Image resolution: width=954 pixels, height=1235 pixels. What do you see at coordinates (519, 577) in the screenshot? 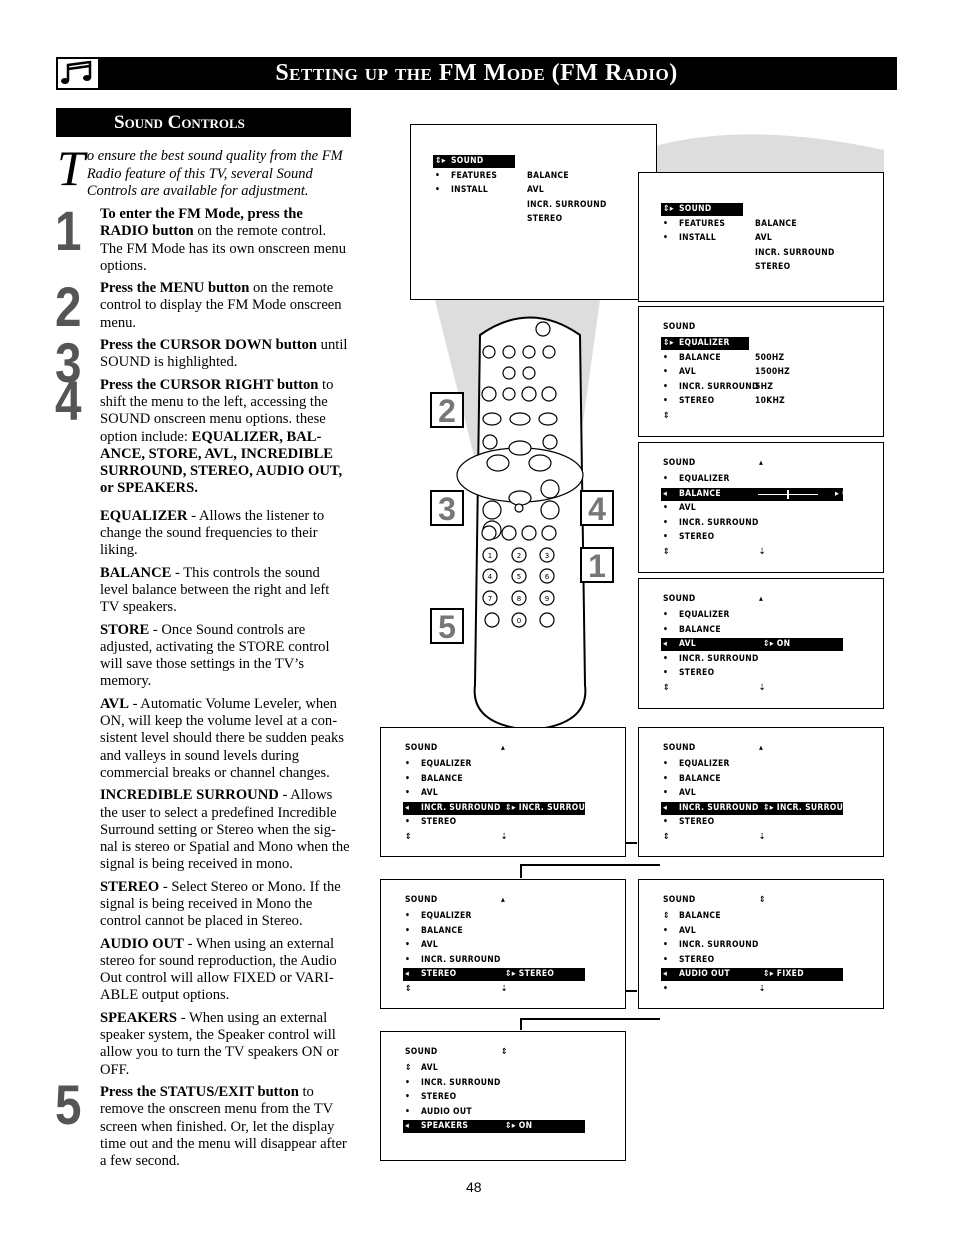
I see `svg-text: 5` at bounding box center [519, 577].